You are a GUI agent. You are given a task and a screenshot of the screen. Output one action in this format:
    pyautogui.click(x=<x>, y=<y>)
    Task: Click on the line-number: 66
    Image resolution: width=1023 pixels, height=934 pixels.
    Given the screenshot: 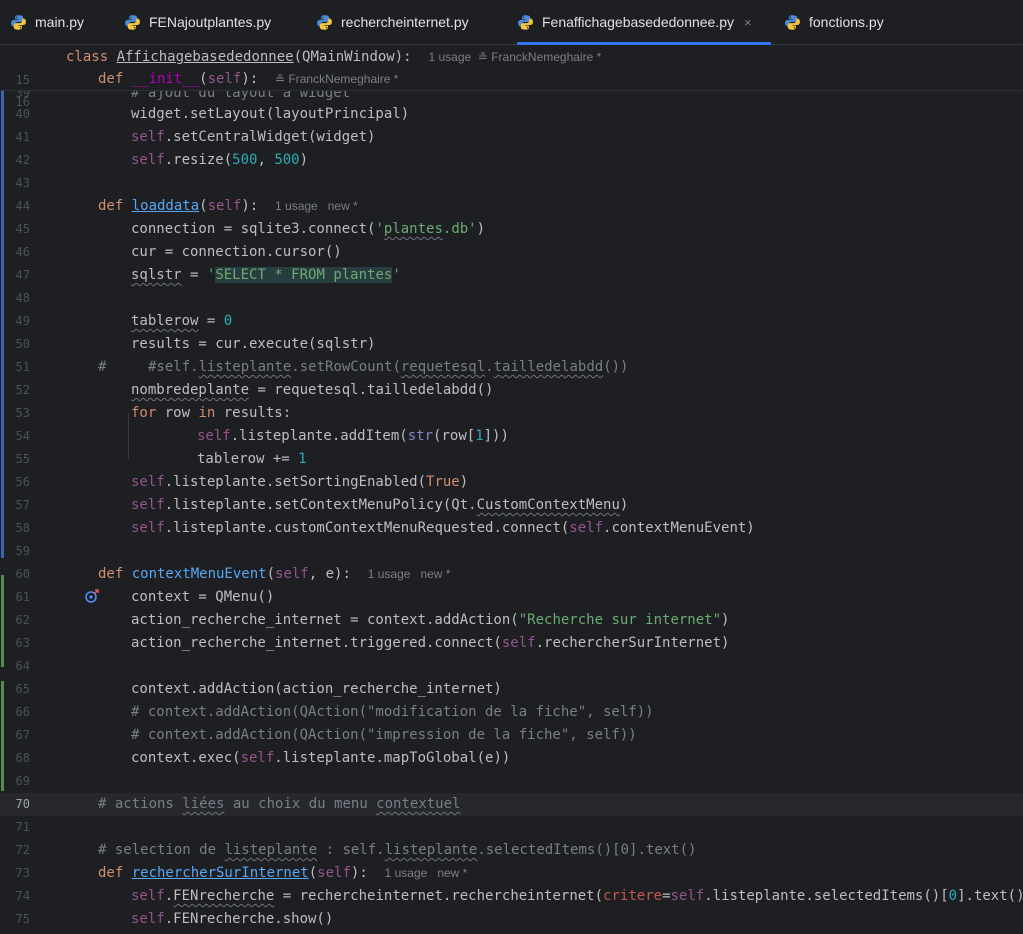 What is the action you would take?
    pyautogui.click(x=22, y=712)
    